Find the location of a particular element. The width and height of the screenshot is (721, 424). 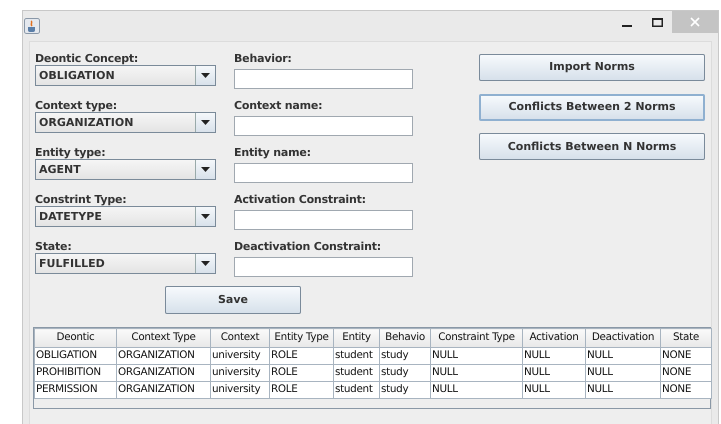

dropdown: ORGANIZATION is located at coordinates (125, 122).